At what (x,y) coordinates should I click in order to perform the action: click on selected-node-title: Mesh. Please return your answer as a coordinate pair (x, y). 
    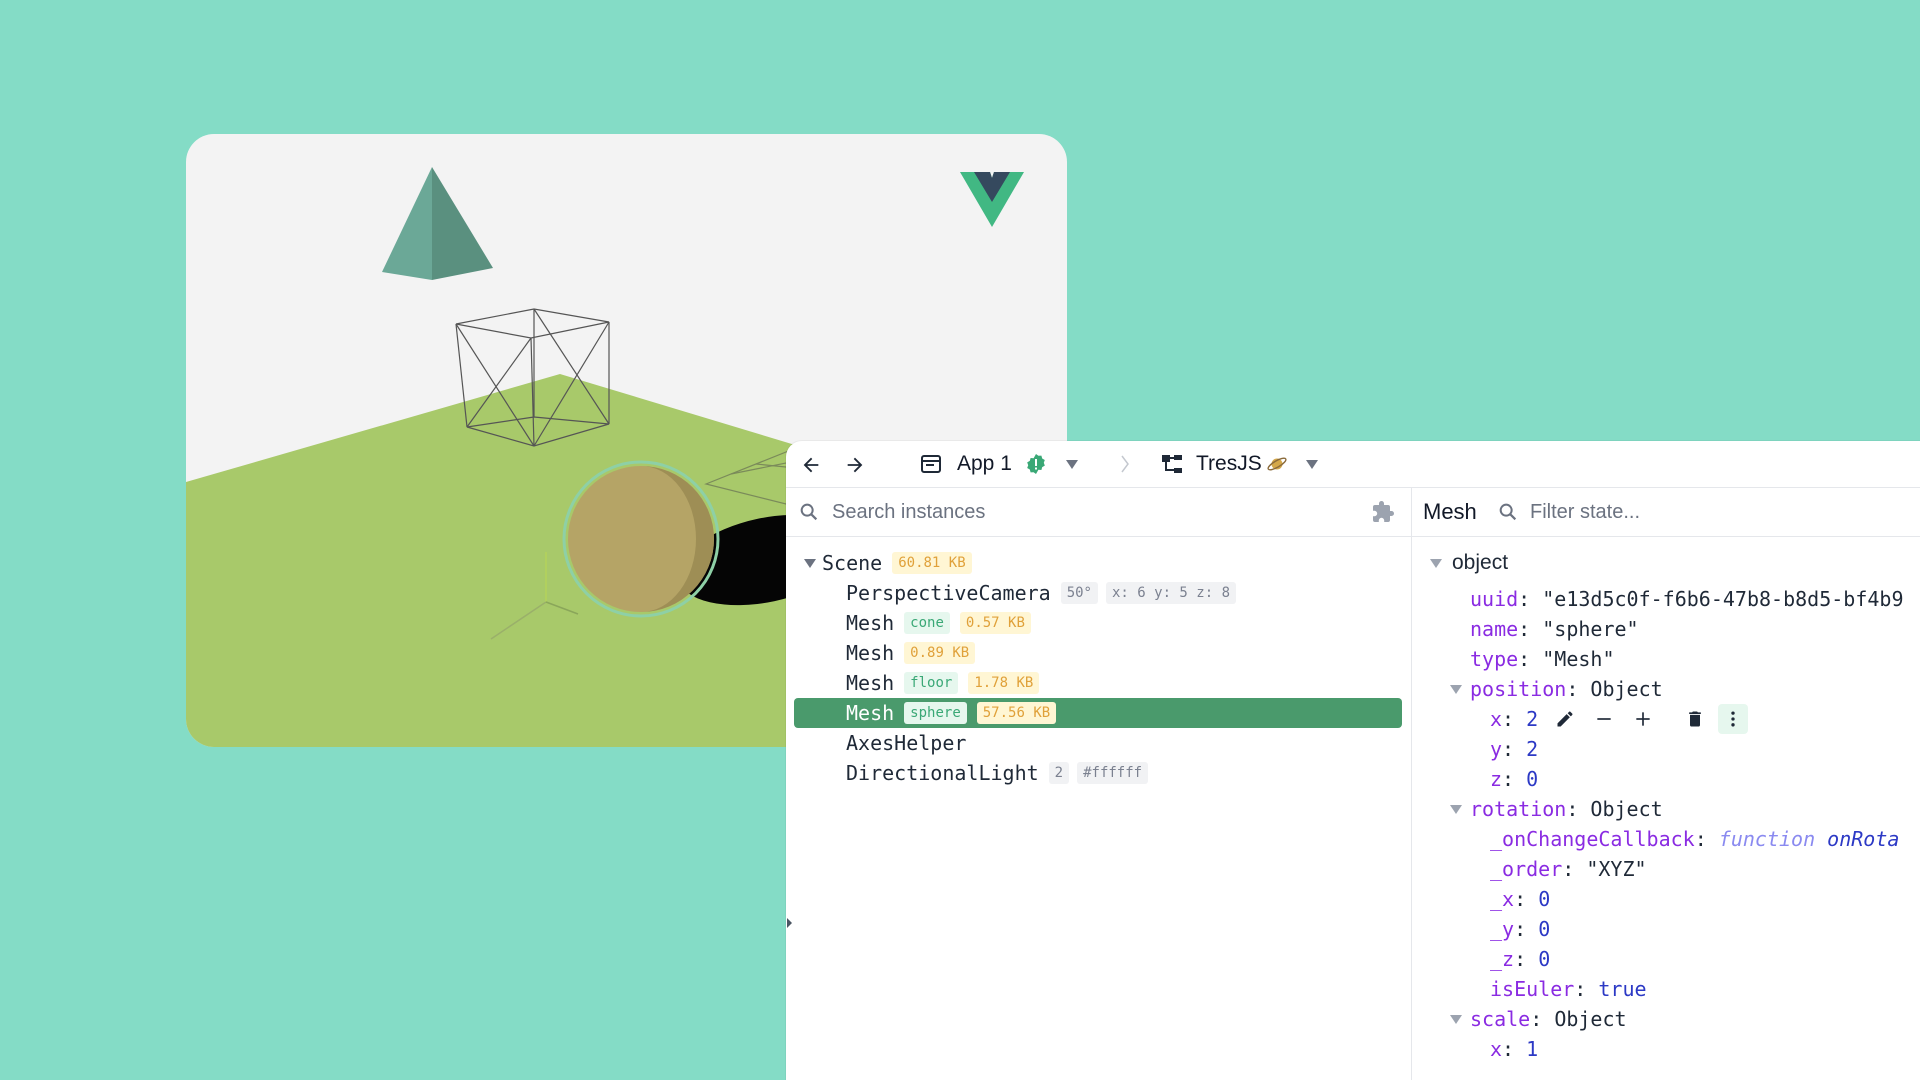
    Looking at the image, I should click on (1450, 511).